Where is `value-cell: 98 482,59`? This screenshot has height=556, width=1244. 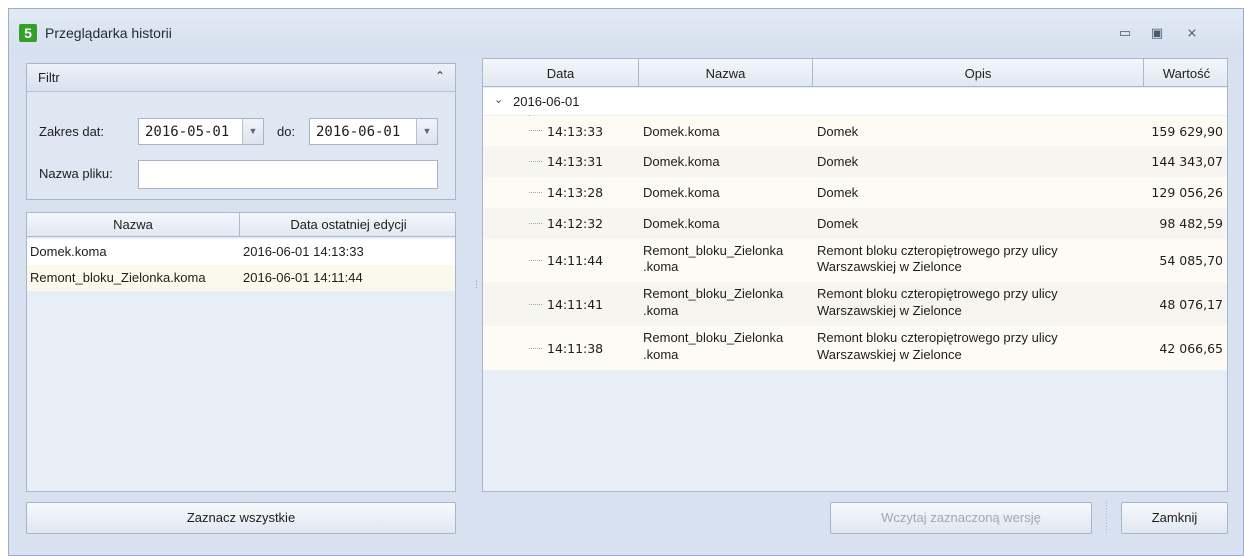 value-cell: 98 482,59 is located at coordinates (1191, 223).